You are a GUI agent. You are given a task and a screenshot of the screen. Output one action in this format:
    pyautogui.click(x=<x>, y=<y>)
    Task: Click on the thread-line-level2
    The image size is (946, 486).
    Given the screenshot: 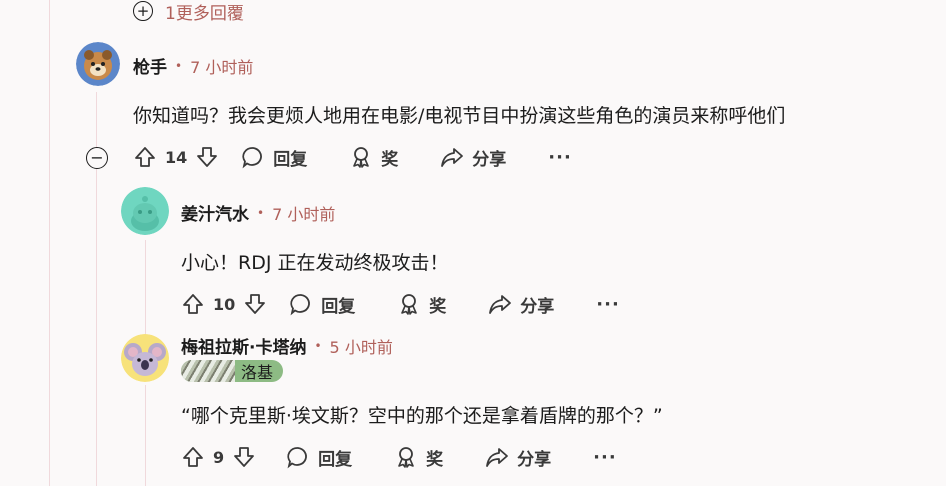 What is the action you would take?
    pyautogui.click(x=145, y=287)
    